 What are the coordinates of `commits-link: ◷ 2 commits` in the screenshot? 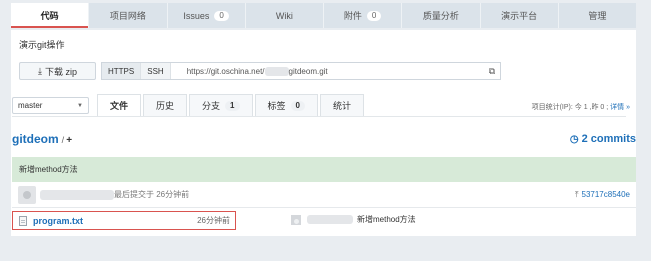 It's located at (603, 139).